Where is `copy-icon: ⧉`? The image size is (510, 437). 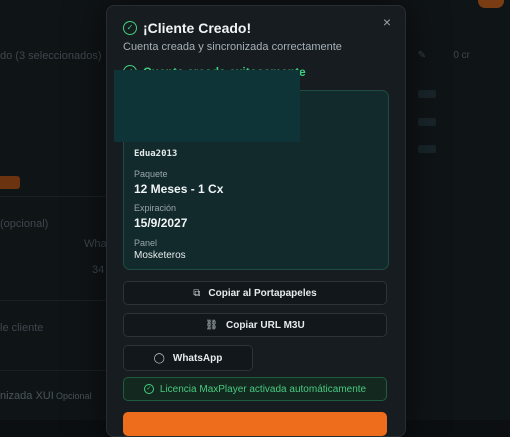
copy-icon: ⧉ is located at coordinates (197, 293).